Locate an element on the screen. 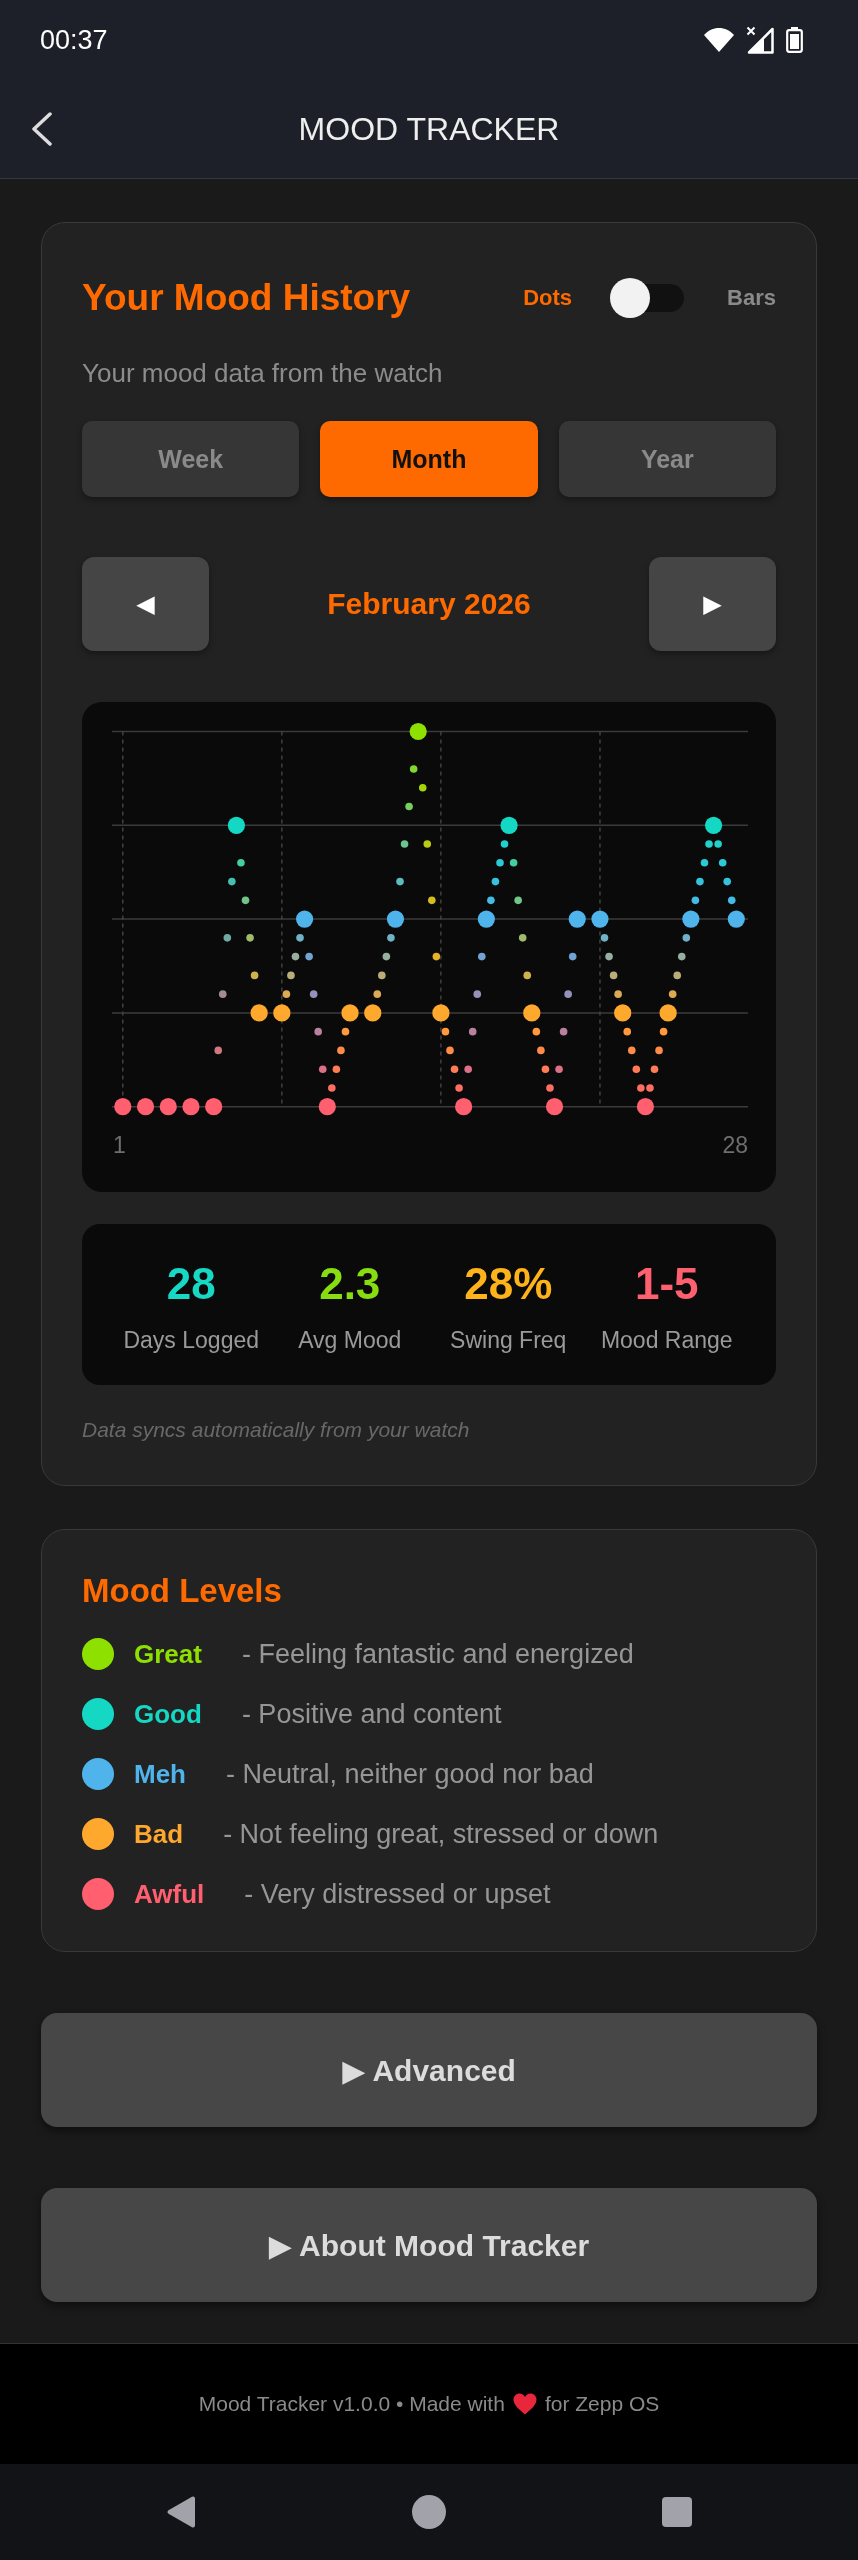 The height and width of the screenshot is (2560, 858). battery-icon is located at coordinates (794, 40).